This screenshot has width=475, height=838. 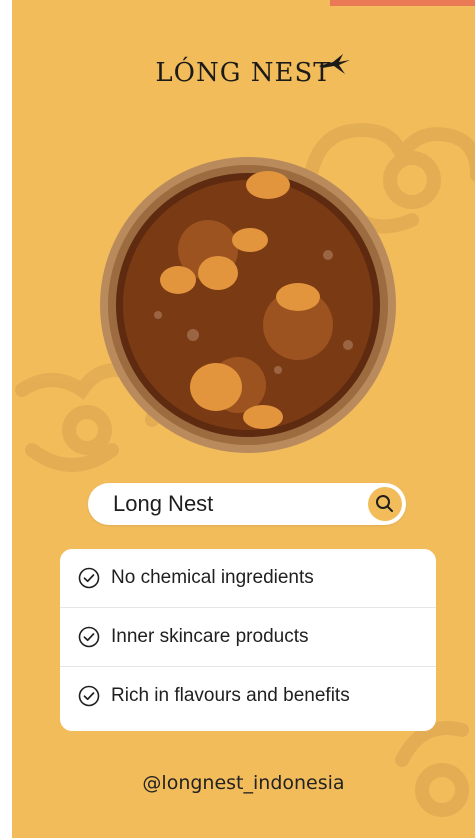 I want to click on list-item: No chemical ingredients, so click(x=248, y=578).